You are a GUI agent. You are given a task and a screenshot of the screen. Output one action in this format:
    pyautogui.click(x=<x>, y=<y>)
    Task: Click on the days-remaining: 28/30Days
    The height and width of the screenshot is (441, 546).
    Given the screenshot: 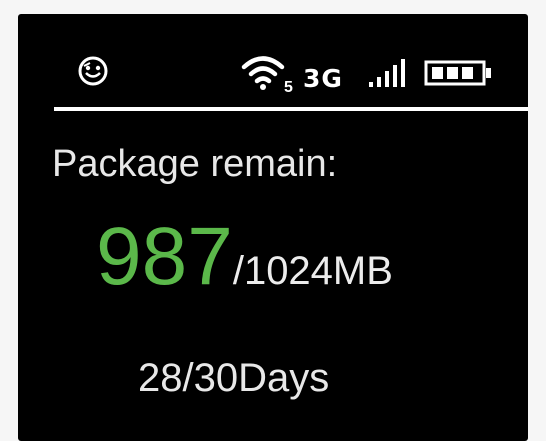 What is the action you would take?
    pyautogui.click(x=234, y=378)
    